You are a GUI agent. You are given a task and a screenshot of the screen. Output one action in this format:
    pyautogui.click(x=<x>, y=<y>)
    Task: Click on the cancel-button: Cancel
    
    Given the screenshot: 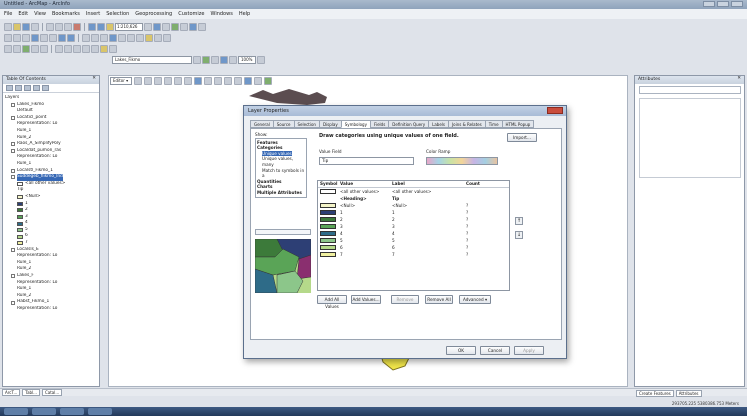 What is the action you would take?
    pyautogui.click(x=495, y=350)
    